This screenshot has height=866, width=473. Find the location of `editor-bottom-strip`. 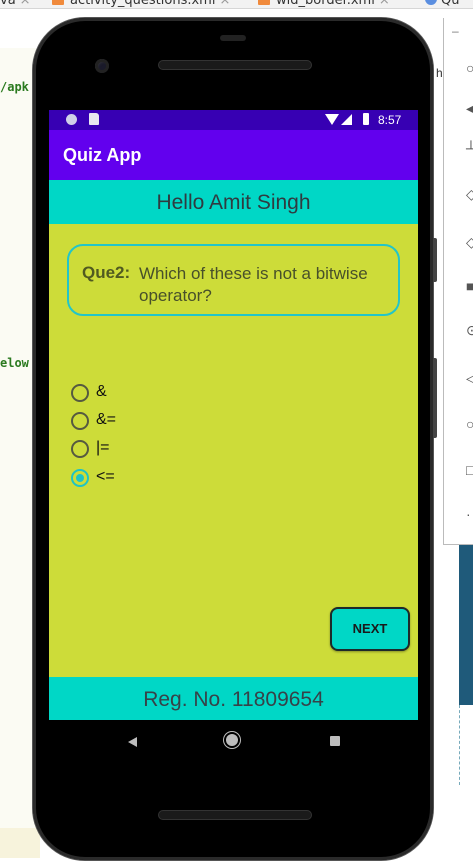

editor-bottom-strip is located at coordinates (20, 843).